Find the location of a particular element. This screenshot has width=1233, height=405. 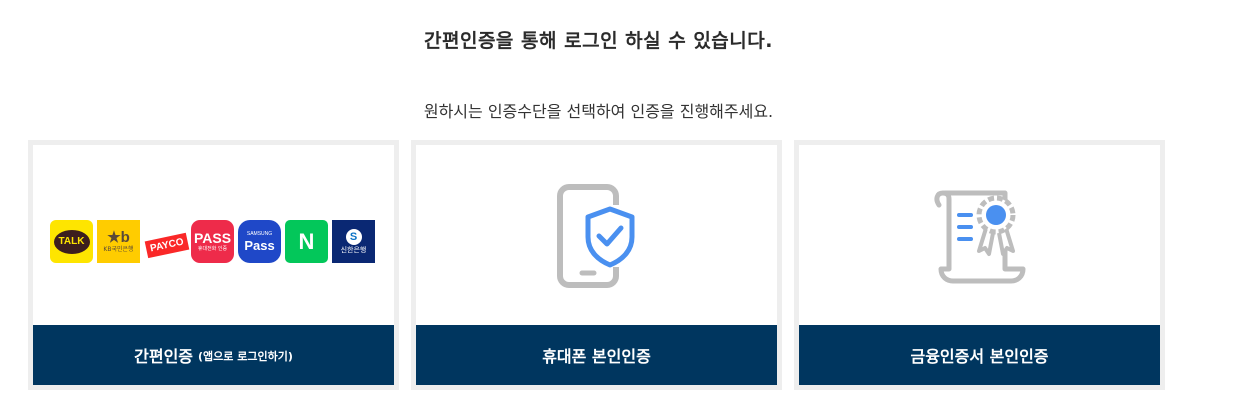

certificate-auth-button: 금융인증서 본인인증 is located at coordinates (979, 355).